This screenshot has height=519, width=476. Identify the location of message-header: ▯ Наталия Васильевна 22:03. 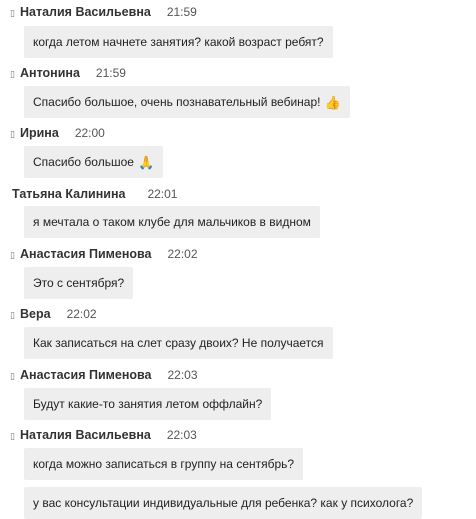
(103, 435).